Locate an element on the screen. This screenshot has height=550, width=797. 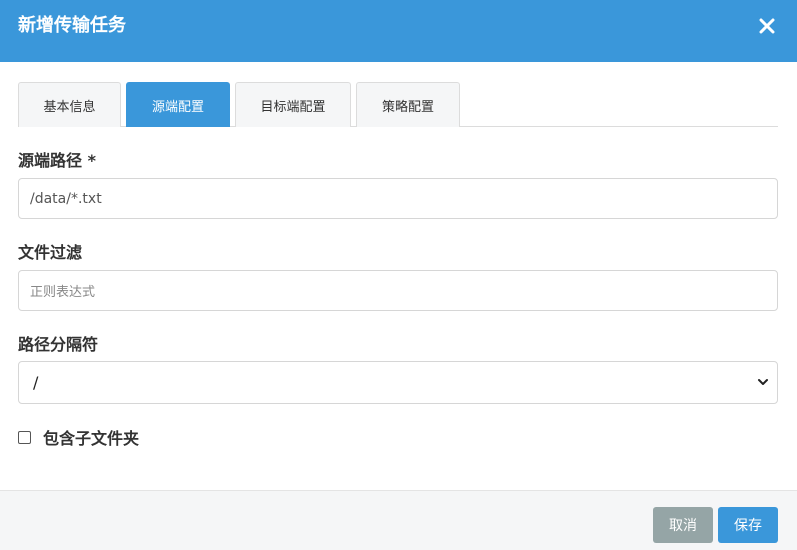
tab-strategy-config: 策略配置 is located at coordinates (408, 104).